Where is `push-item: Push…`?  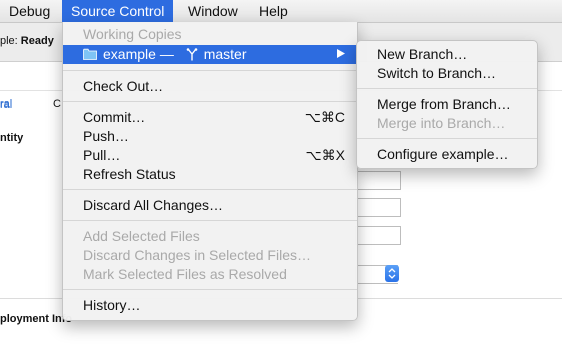 push-item: Push… is located at coordinates (210, 136).